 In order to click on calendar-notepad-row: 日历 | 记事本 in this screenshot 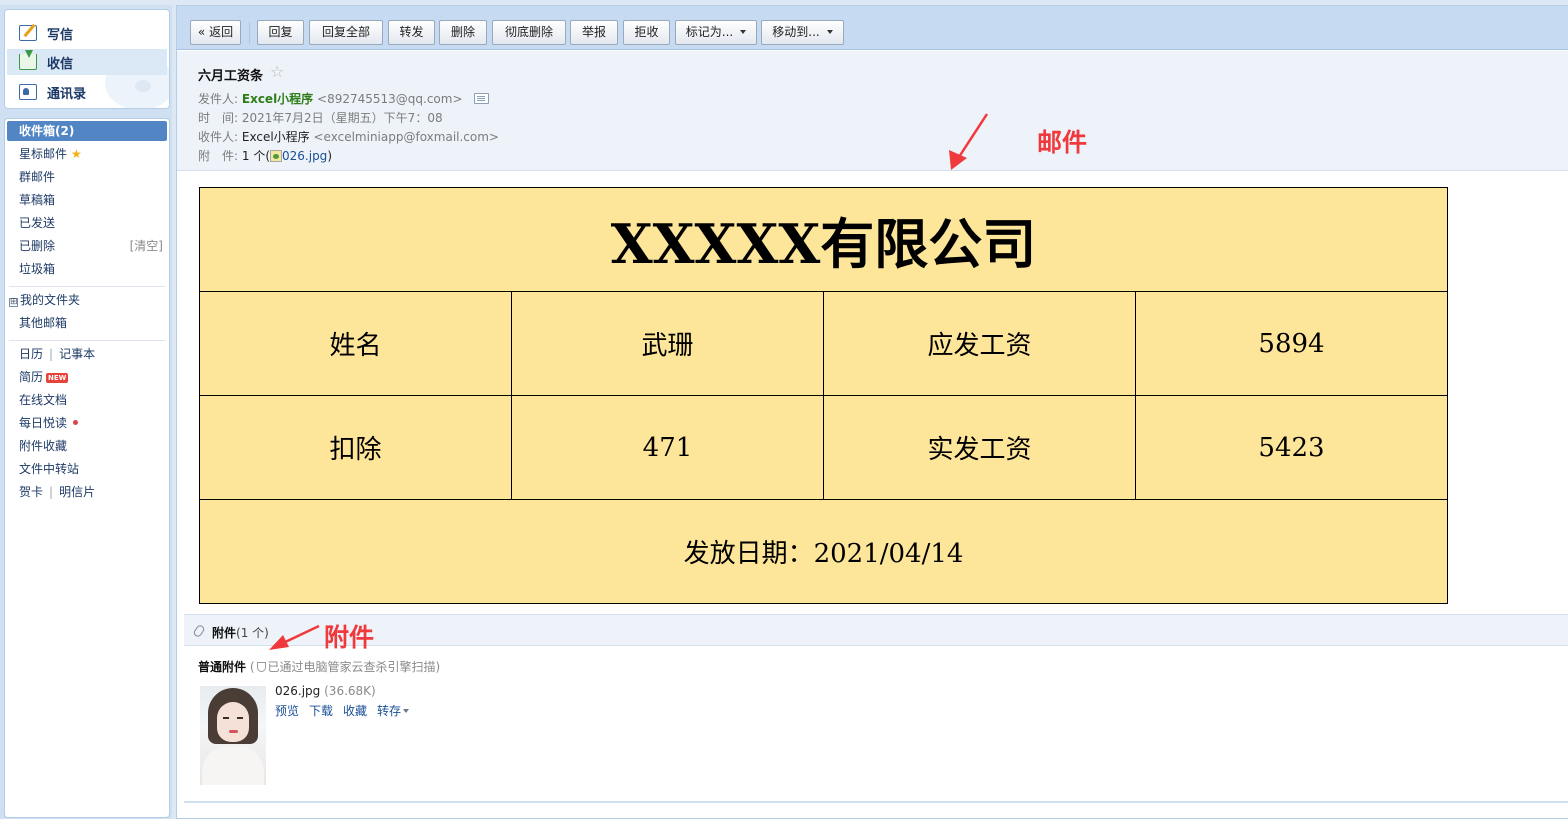, I will do `click(87, 354)`.